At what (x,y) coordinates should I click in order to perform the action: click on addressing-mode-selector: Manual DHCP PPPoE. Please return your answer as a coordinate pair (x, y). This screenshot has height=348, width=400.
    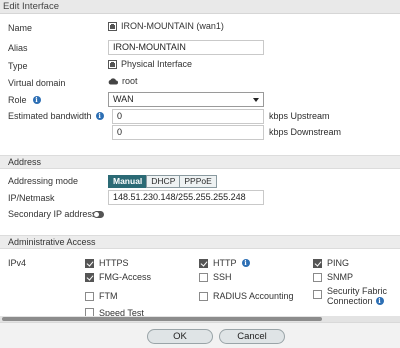
    Looking at the image, I should click on (162, 181).